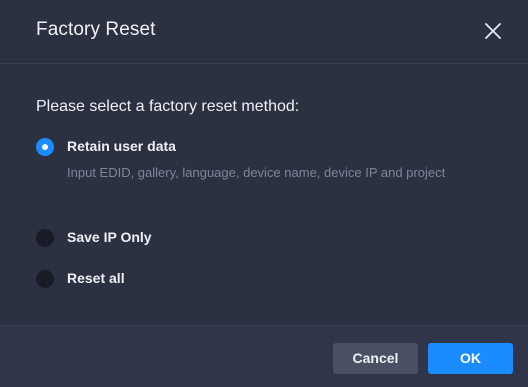 The width and height of the screenshot is (528, 387). What do you see at coordinates (493, 31) in the screenshot?
I see `close-icon` at bounding box center [493, 31].